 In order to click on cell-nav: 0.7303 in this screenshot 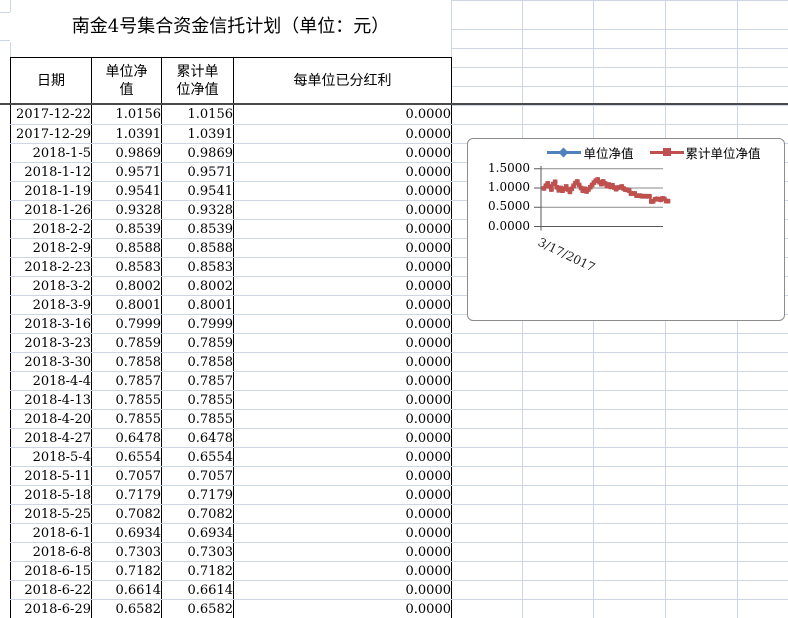, I will do `click(126, 552)`.